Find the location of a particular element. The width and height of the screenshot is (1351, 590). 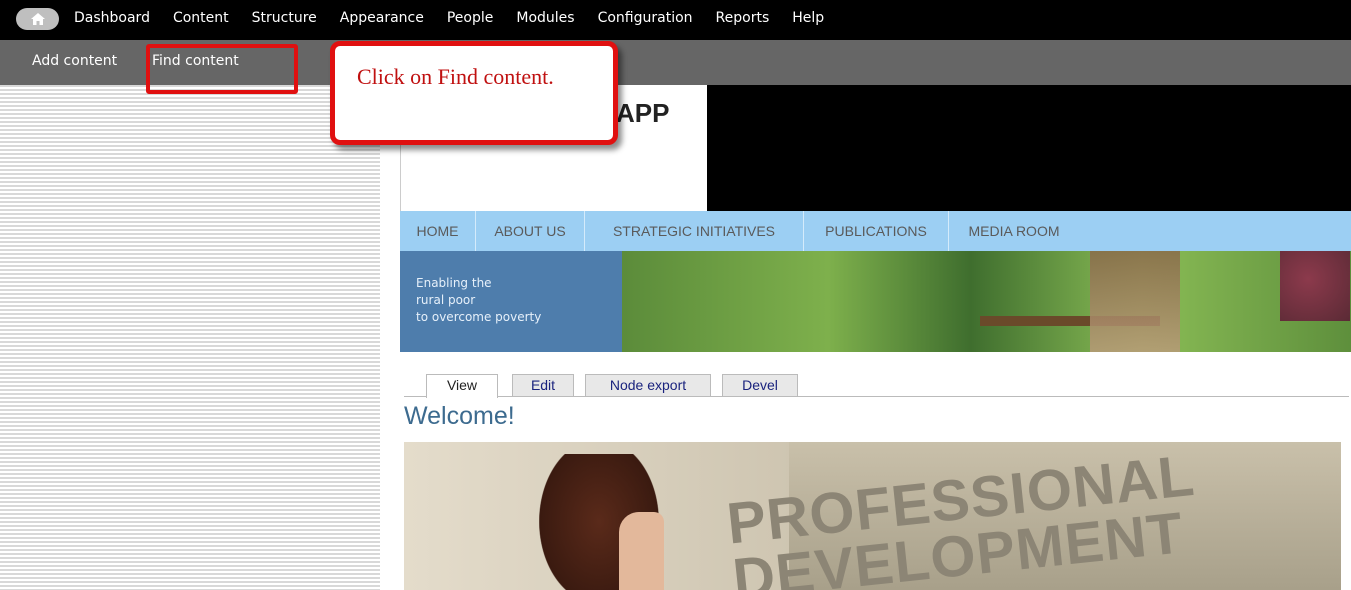

node-tabs: View Edit Node export Devel is located at coordinates (876, 386).